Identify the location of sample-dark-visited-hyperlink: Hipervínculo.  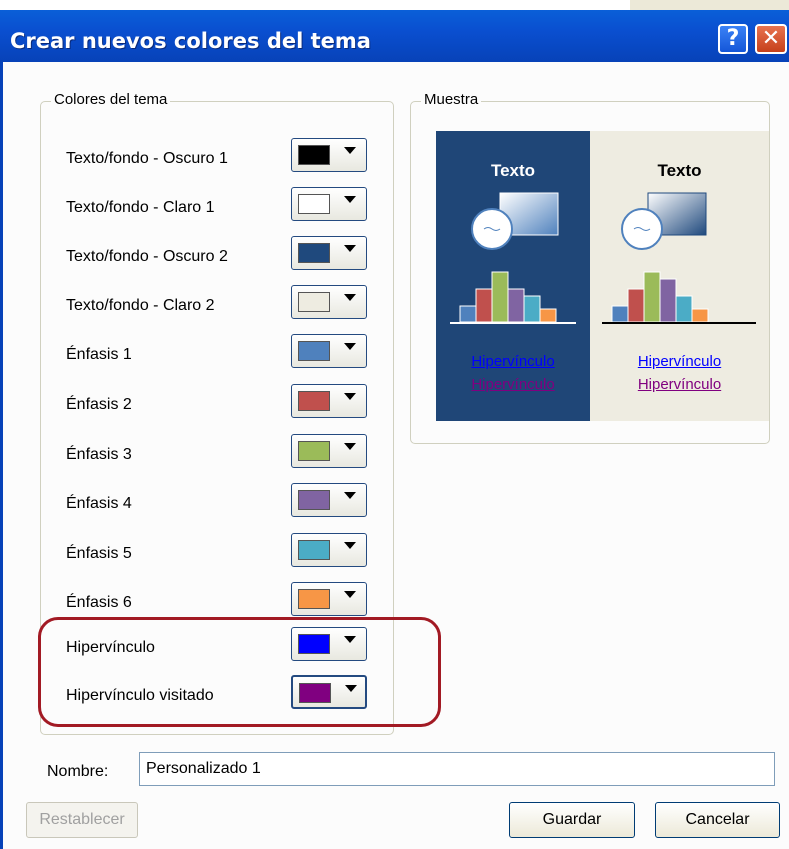
(513, 384).